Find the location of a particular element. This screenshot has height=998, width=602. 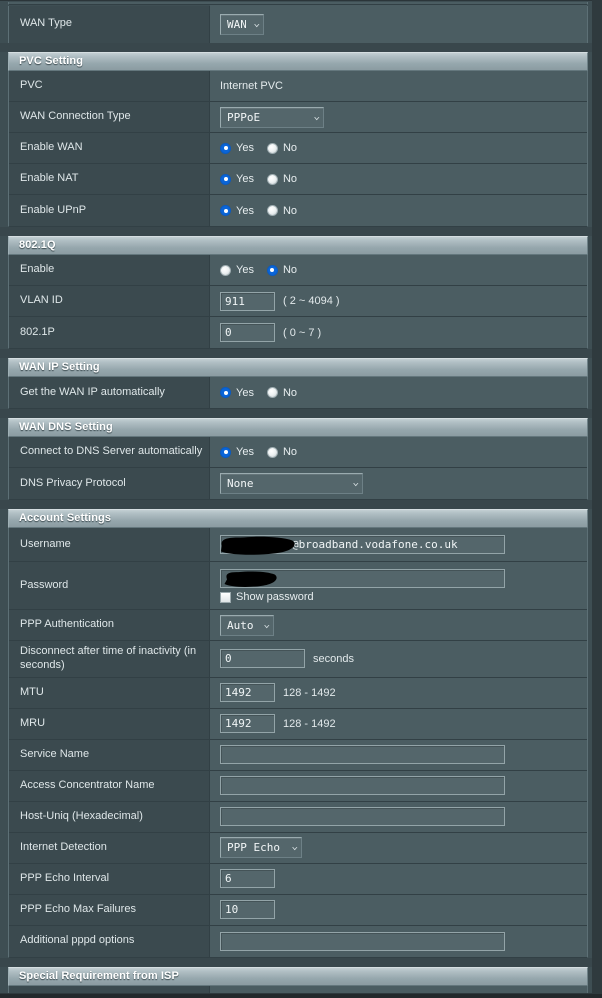

row-get-wan-ip-automatically: Get the WAN IP automatically Yes No is located at coordinates (298, 392).